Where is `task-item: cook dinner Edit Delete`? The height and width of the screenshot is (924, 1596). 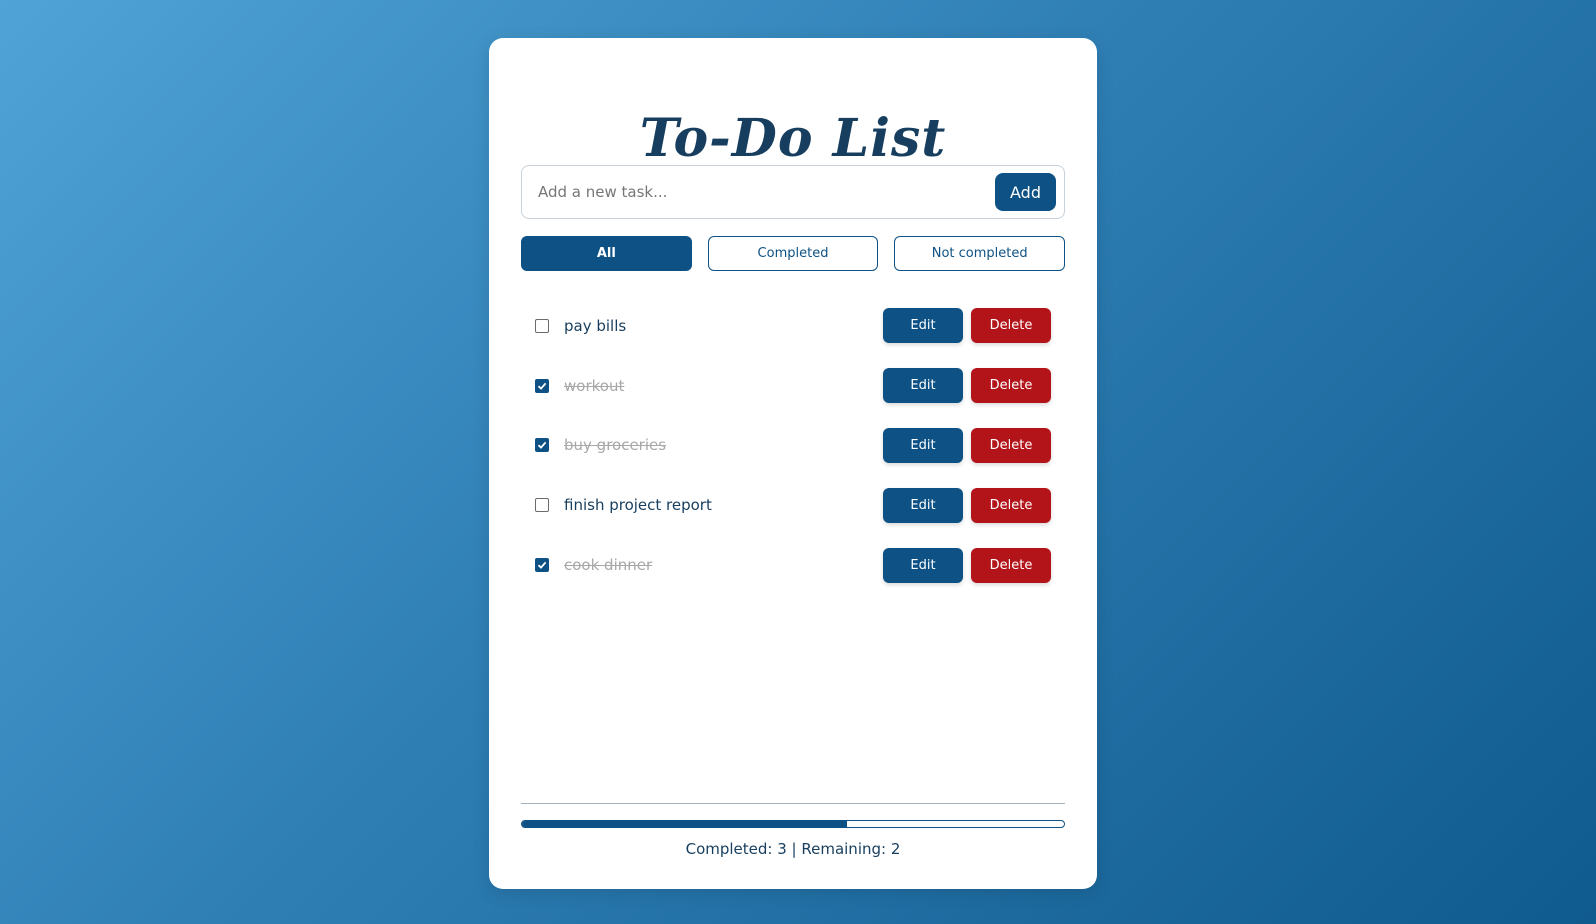 task-item: cook dinner Edit Delete is located at coordinates (793, 565).